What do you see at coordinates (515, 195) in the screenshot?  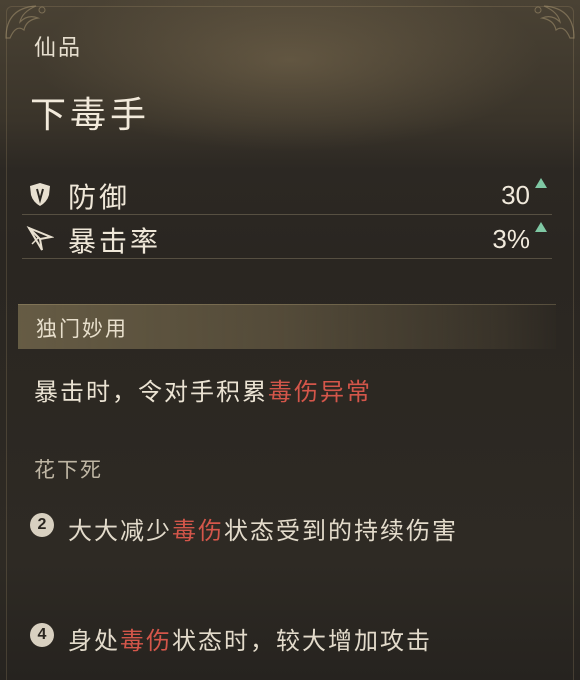 I see `stat-value: 30` at bounding box center [515, 195].